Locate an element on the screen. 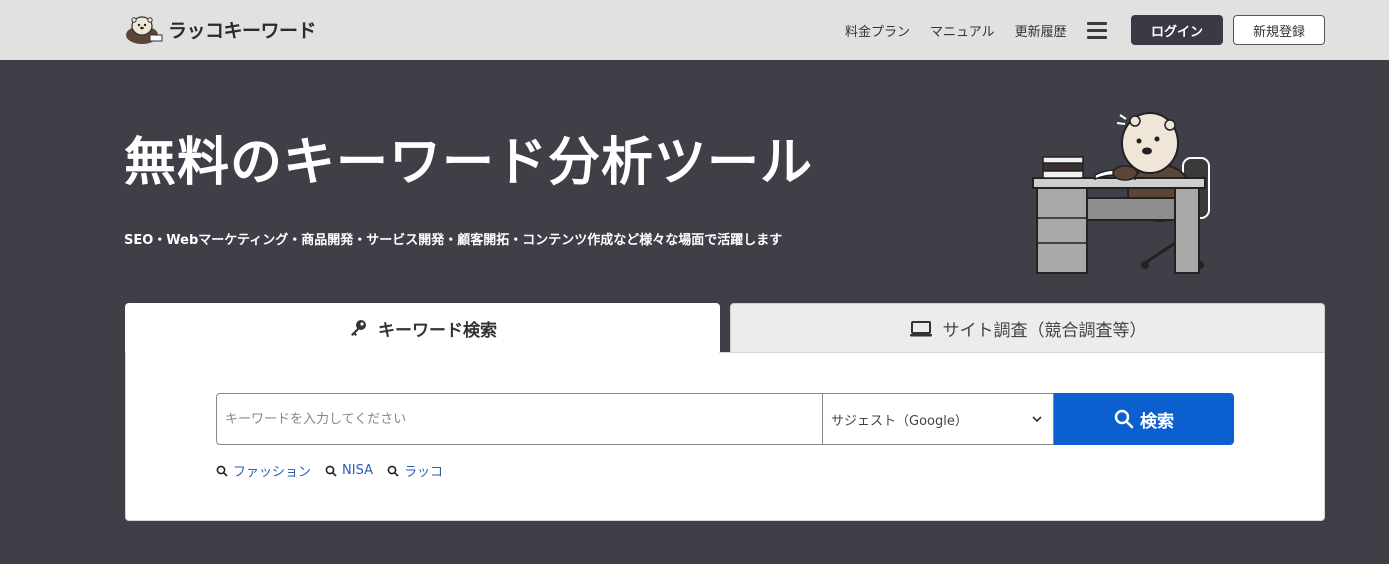  suggested-keywords: ファッション NISA ラッコ is located at coordinates (336, 470).